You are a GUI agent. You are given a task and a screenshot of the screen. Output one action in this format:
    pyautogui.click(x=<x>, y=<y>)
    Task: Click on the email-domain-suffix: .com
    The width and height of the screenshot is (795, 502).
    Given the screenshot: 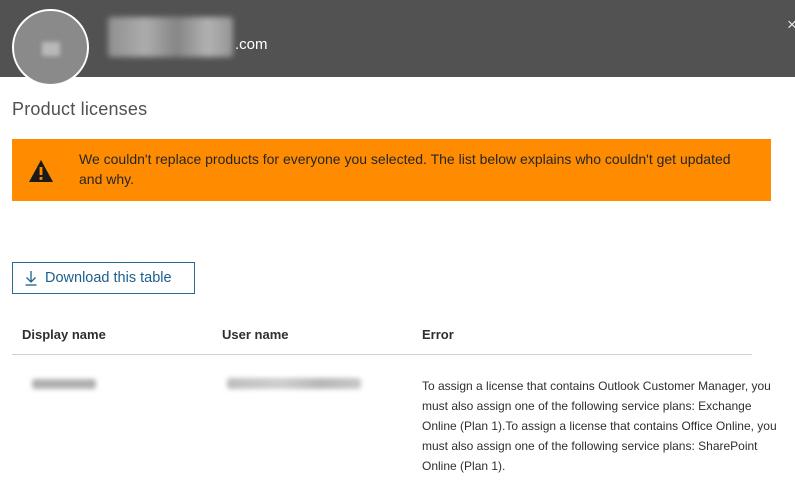 What is the action you would take?
    pyautogui.click(x=251, y=44)
    